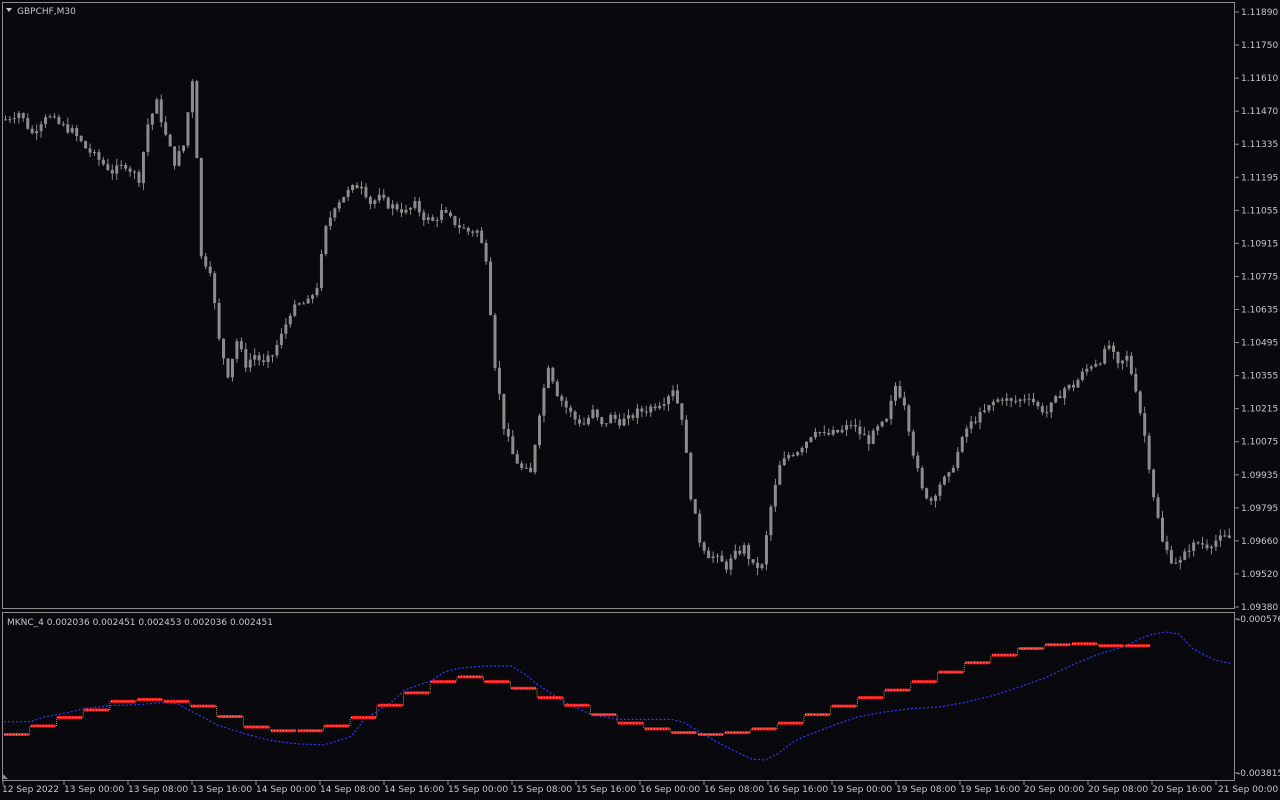  I want to click on time-axis-label: 15 Sep 16:00, so click(606, 790).